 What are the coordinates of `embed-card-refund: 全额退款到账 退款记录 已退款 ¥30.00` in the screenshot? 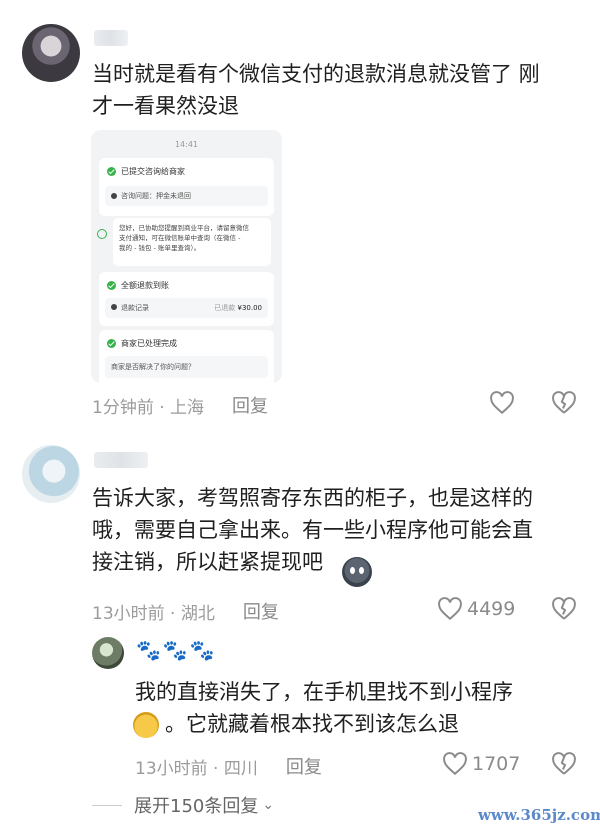 It's located at (186, 299).